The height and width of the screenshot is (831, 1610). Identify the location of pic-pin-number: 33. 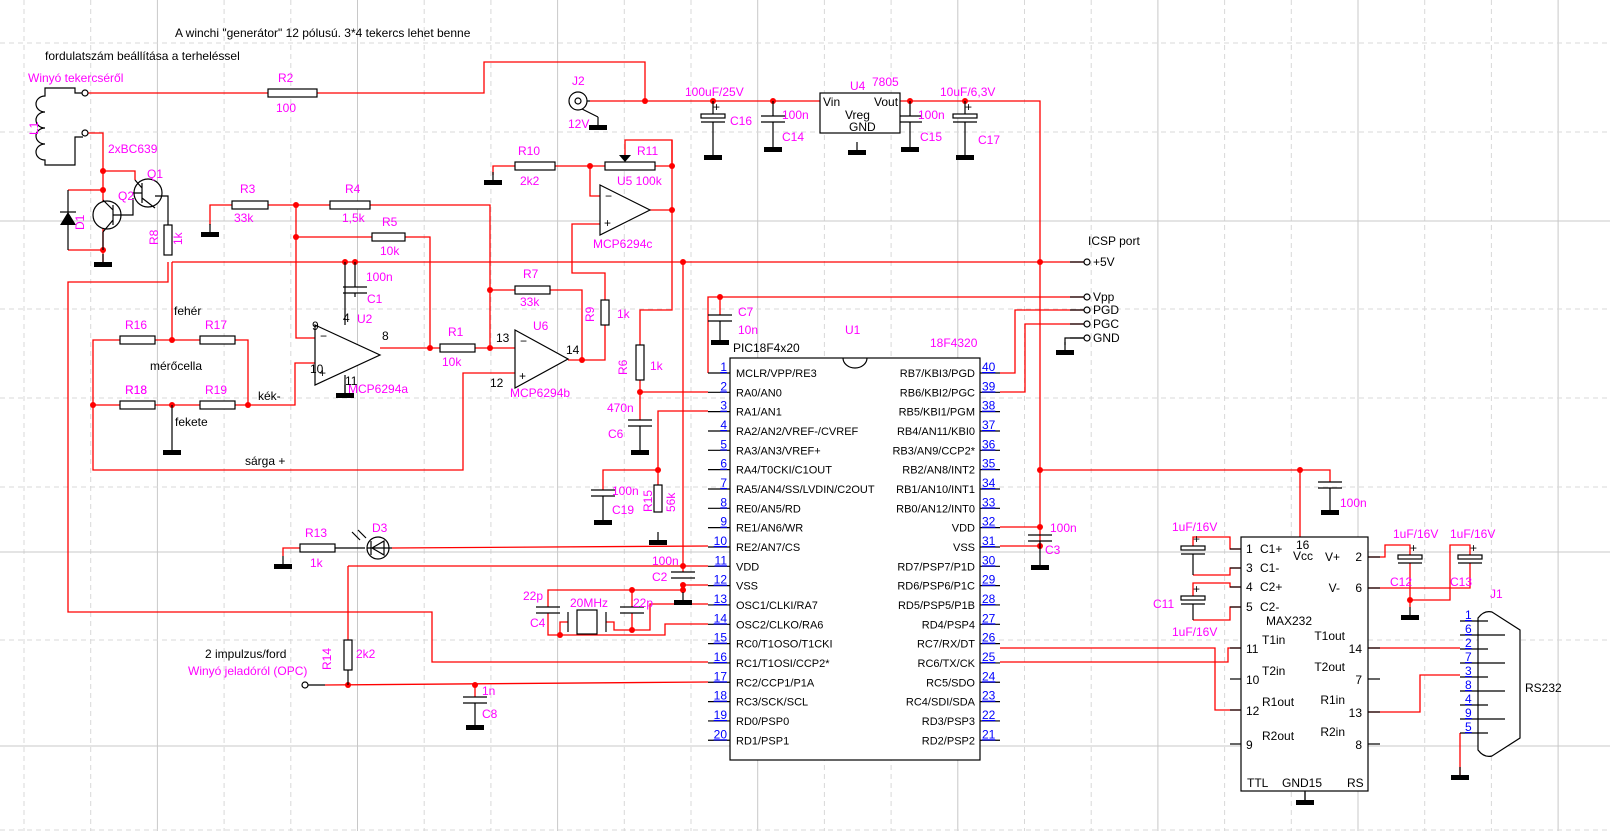
(989, 502).